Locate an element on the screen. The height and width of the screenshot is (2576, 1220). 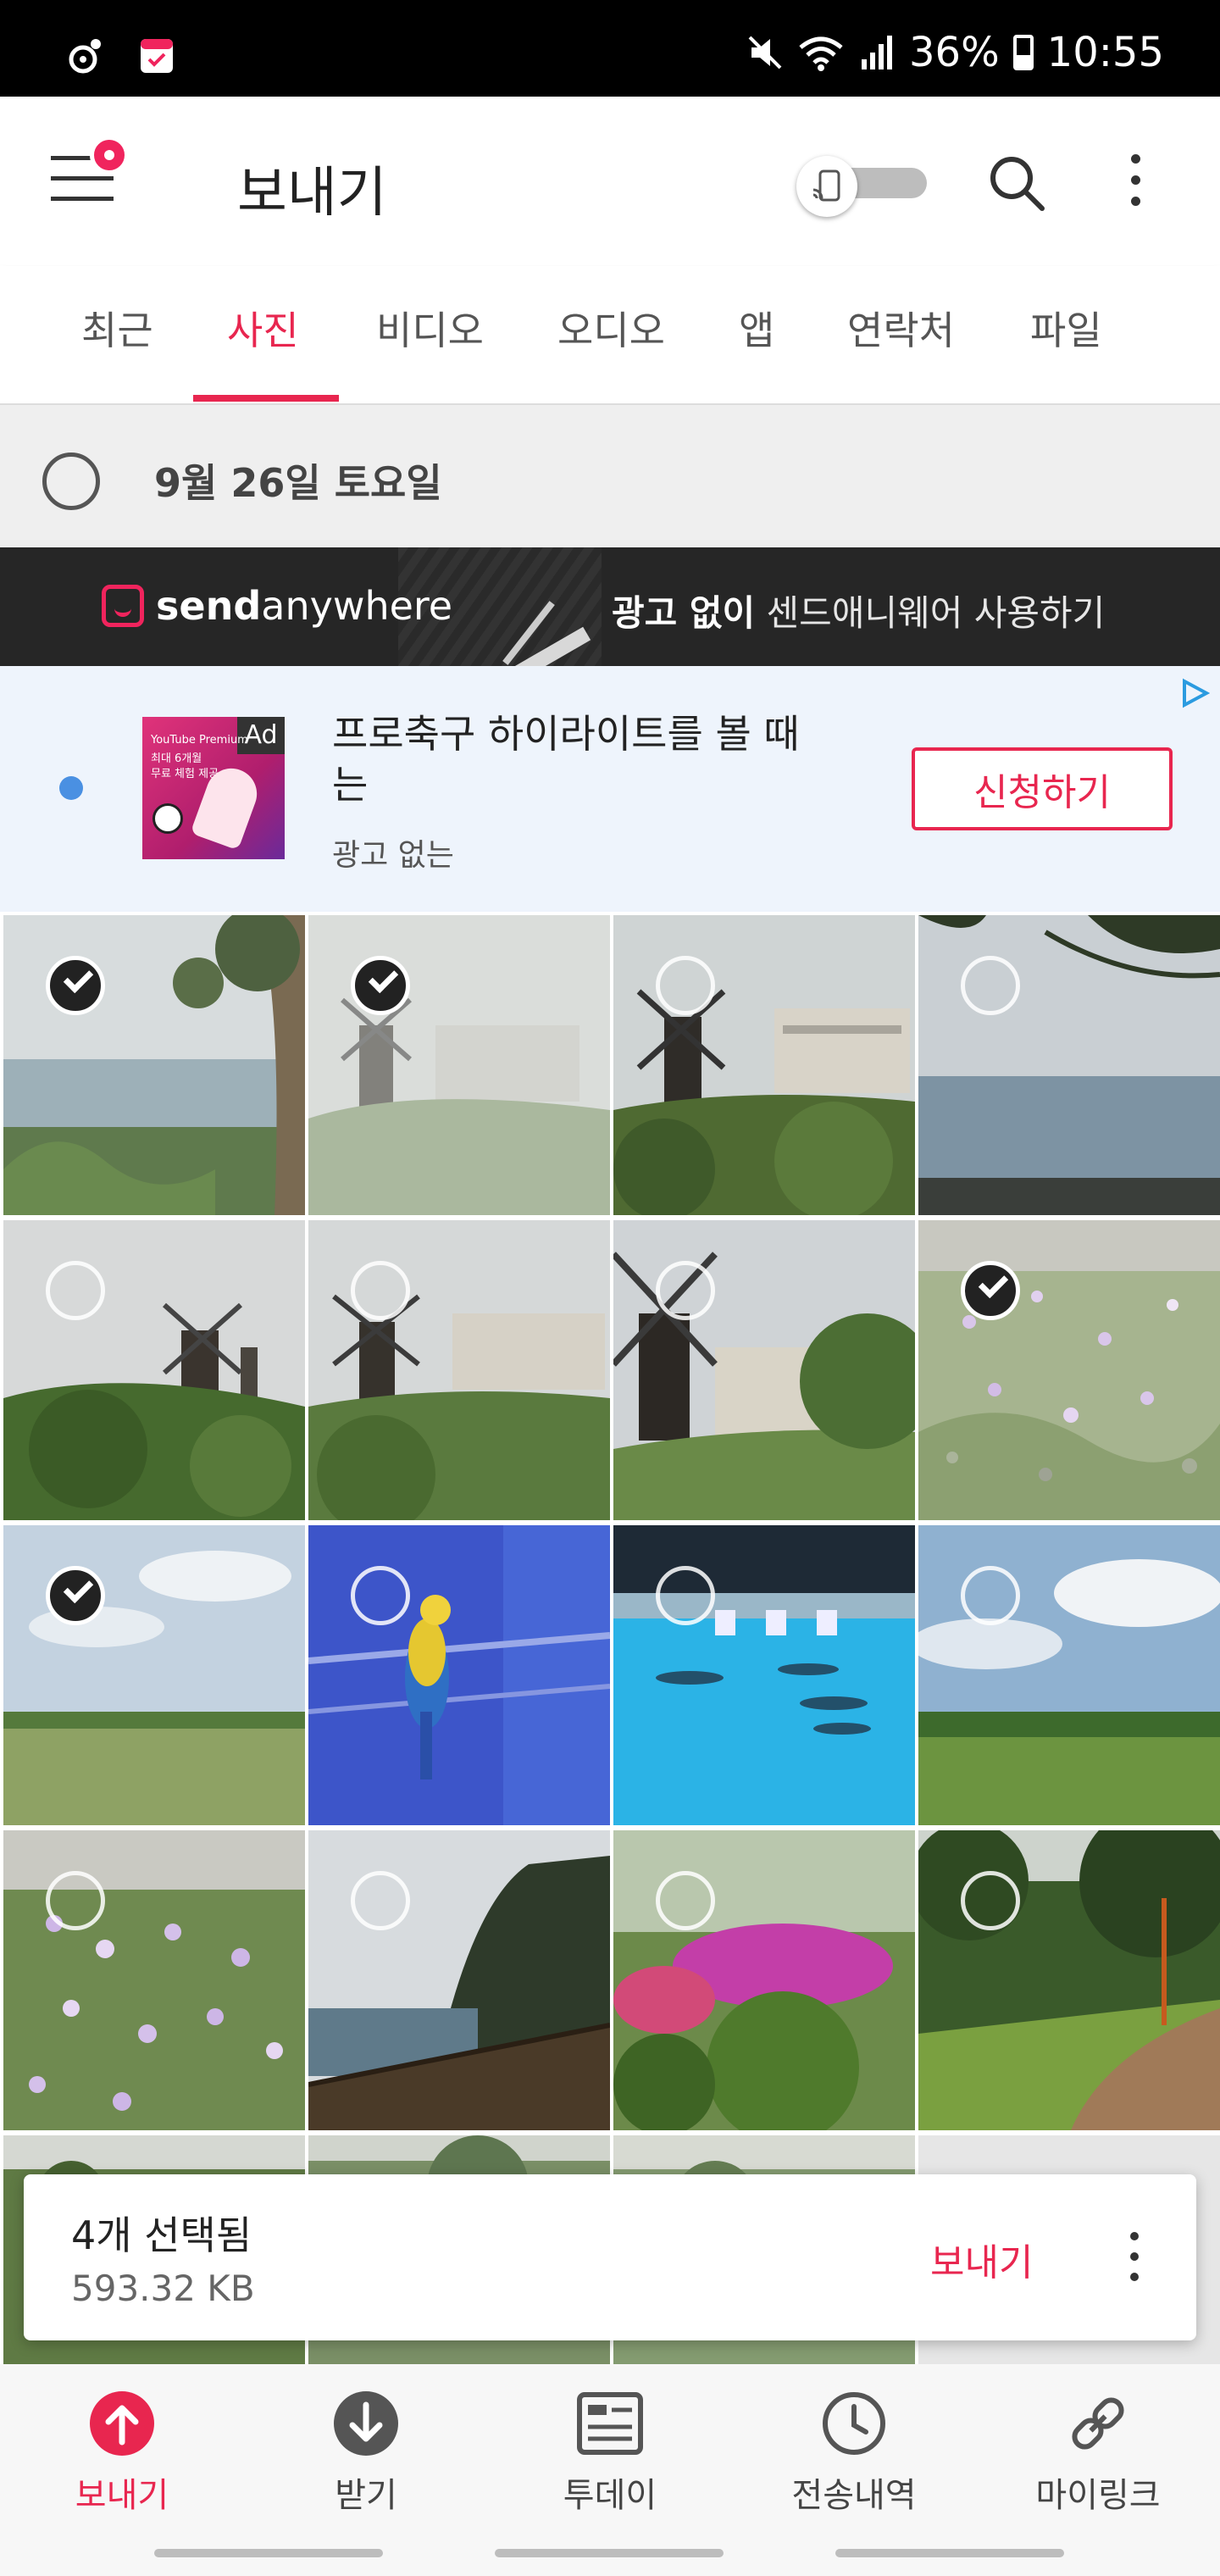
banner-text-rest: 센드애니웨어 사용하기 is located at coordinates (930, 613).